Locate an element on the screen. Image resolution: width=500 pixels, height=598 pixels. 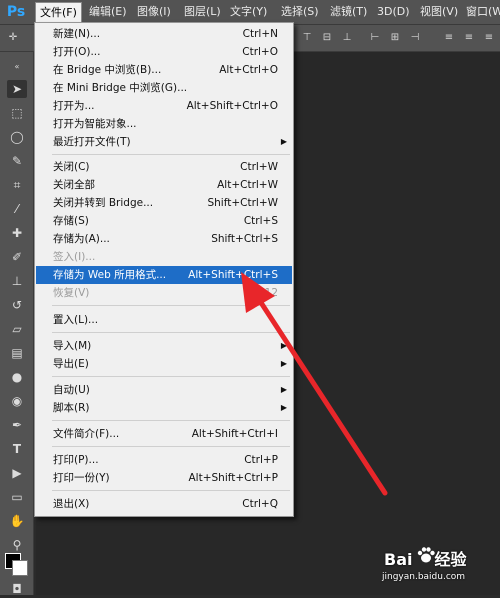
annotation-arrow is located at coordinates (314, 384).